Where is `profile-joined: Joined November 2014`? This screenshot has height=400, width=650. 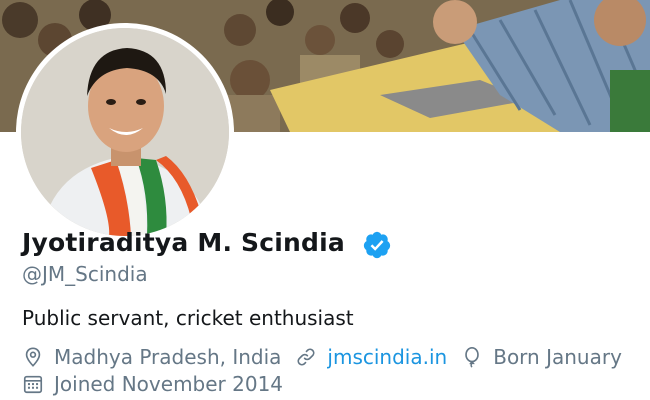 profile-joined: Joined November 2014 is located at coordinates (152, 384).